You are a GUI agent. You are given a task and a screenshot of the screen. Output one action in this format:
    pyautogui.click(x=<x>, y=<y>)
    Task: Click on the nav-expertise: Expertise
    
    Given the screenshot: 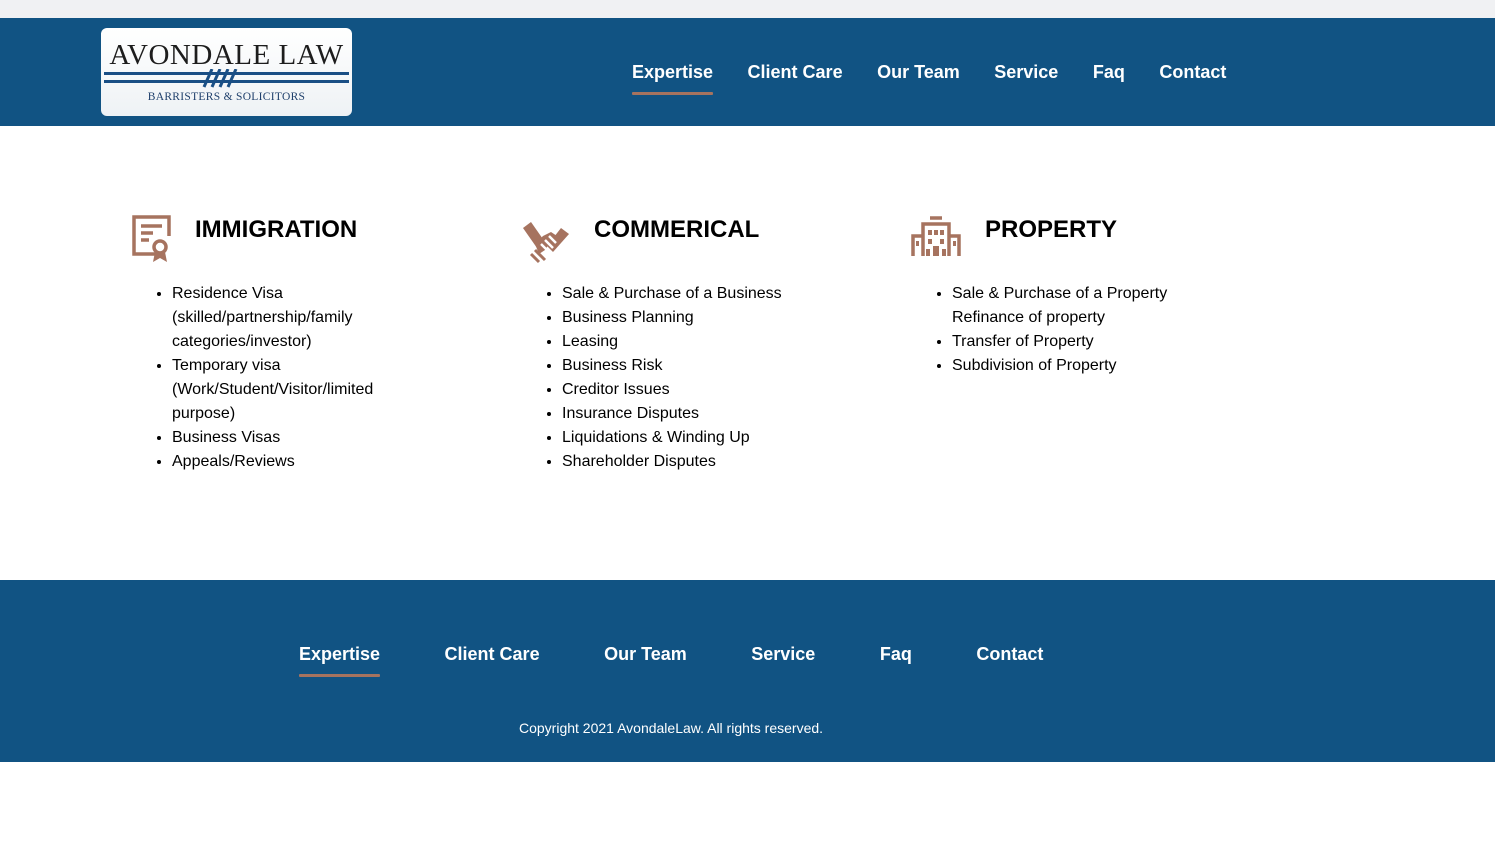 What is the action you would take?
    pyautogui.click(x=673, y=78)
    